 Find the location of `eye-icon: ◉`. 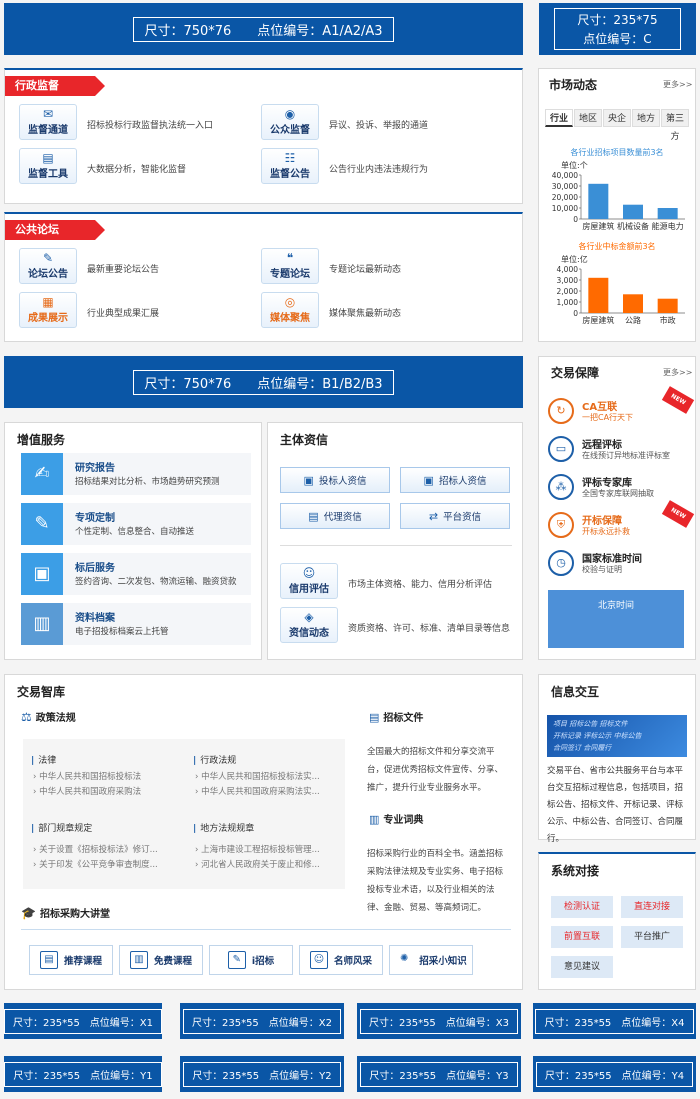

eye-icon: ◉ is located at coordinates (290, 114).